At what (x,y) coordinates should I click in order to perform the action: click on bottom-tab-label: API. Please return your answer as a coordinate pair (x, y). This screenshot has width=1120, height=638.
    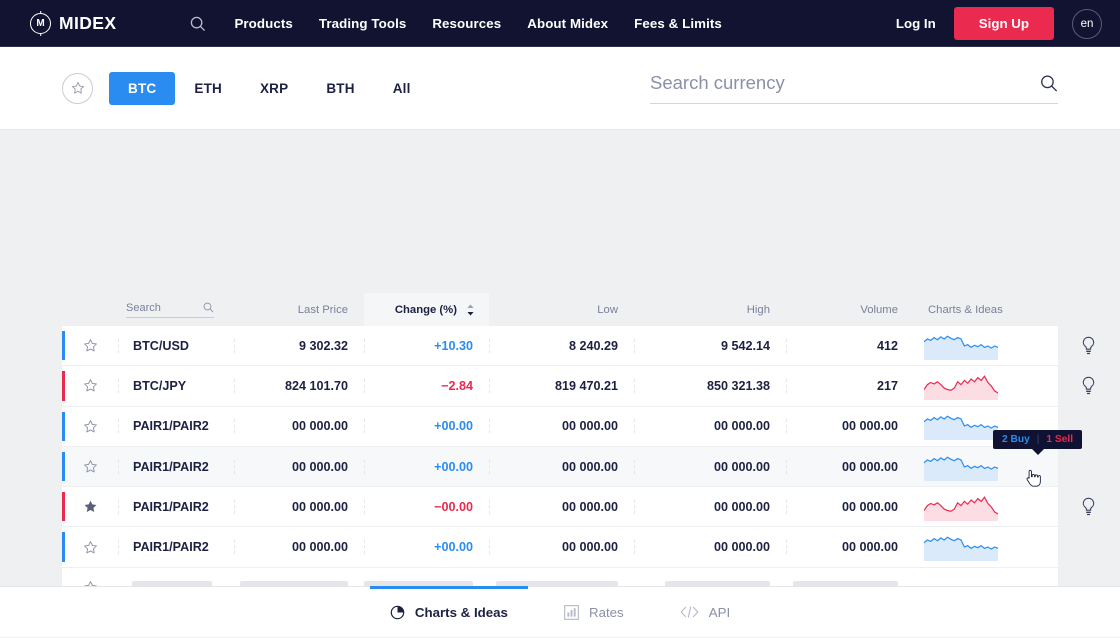
    Looking at the image, I should click on (719, 612).